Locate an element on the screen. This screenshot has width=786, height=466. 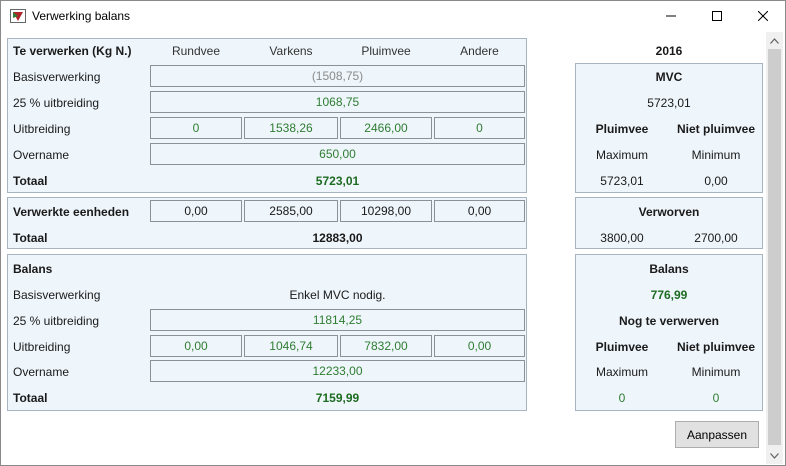
uitbreiding-pluimvee-field: 2466,00 is located at coordinates (386, 128).